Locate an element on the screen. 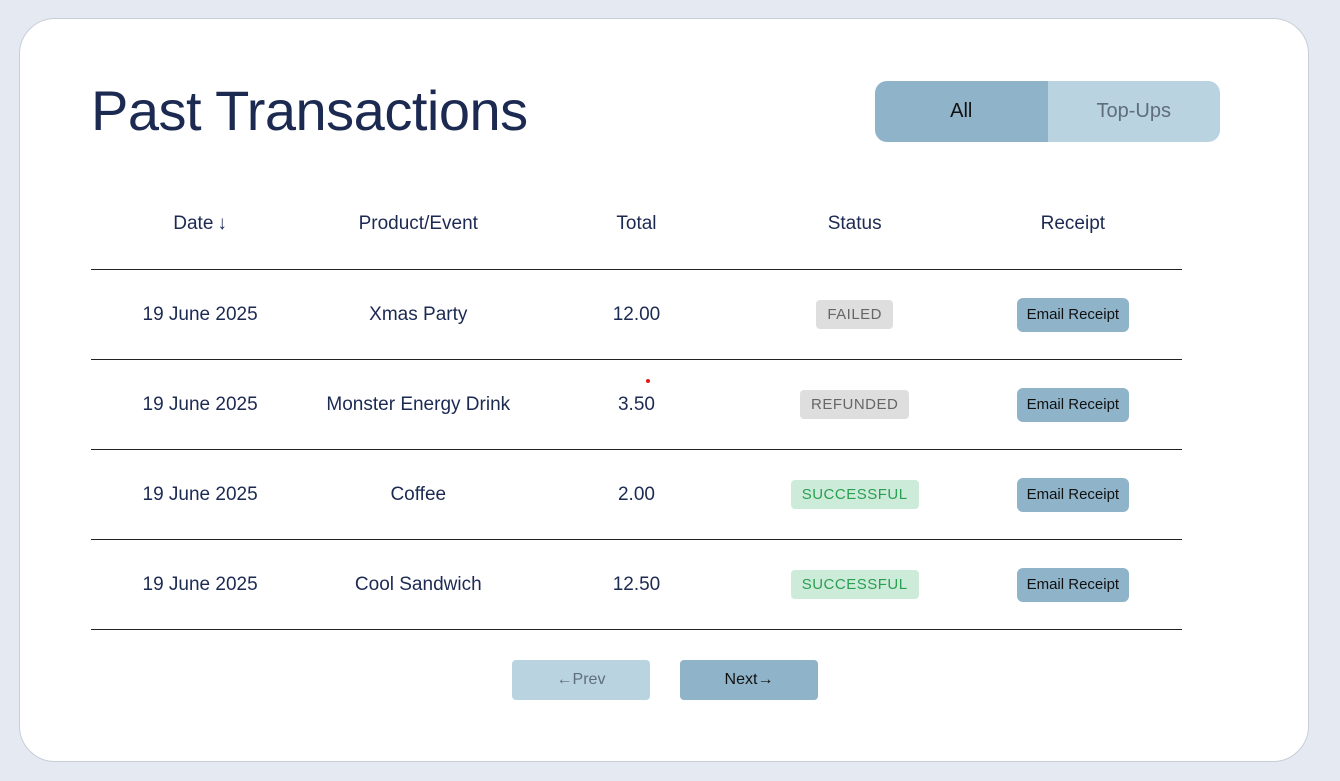 The image size is (1340, 781). prev-page-button: ←Prev is located at coordinates (581, 680).